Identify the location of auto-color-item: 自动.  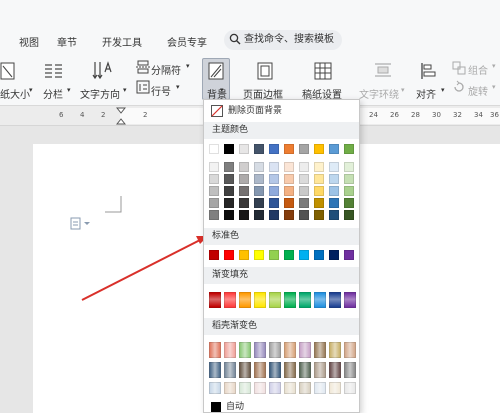
(281, 407).